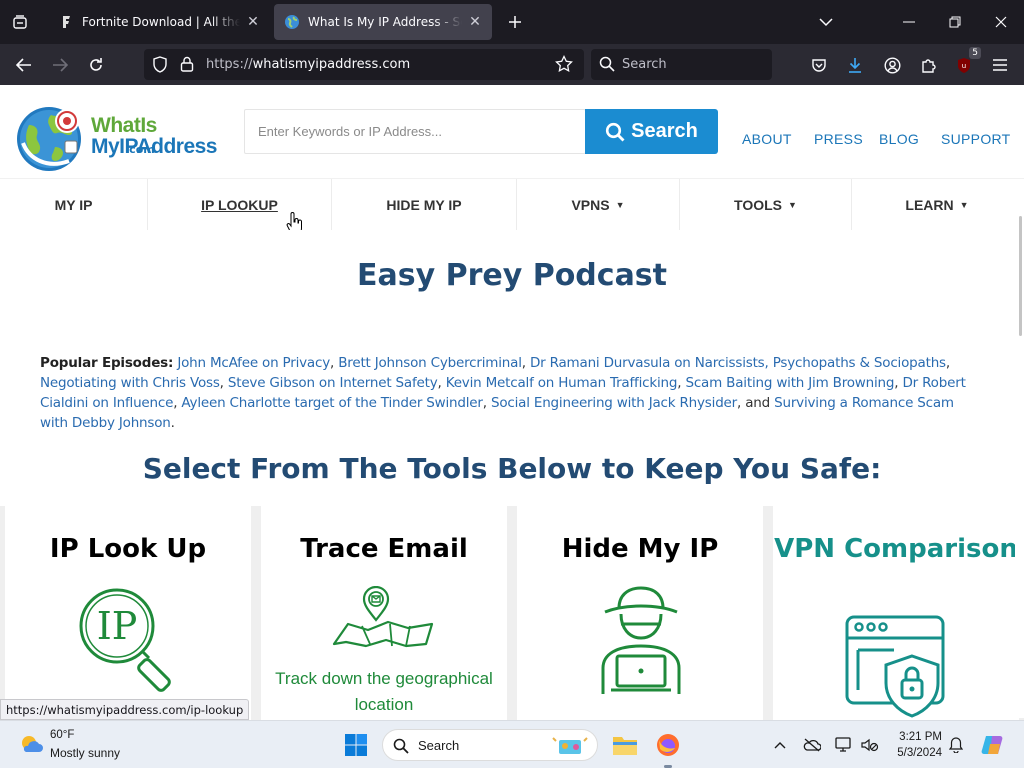 The width and height of the screenshot is (1024, 768). Describe the element at coordinates (85, 753) in the screenshot. I see `weather-description: Mostly sunny` at that location.